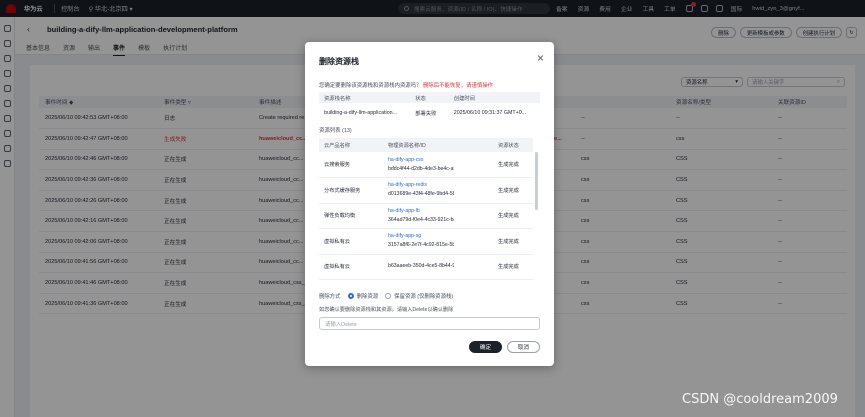 The width and height of the screenshot is (865, 417). What do you see at coordinates (421, 160) in the screenshot?
I see `resource-name-link: ha-dify-app-css` at bounding box center [421, 160].